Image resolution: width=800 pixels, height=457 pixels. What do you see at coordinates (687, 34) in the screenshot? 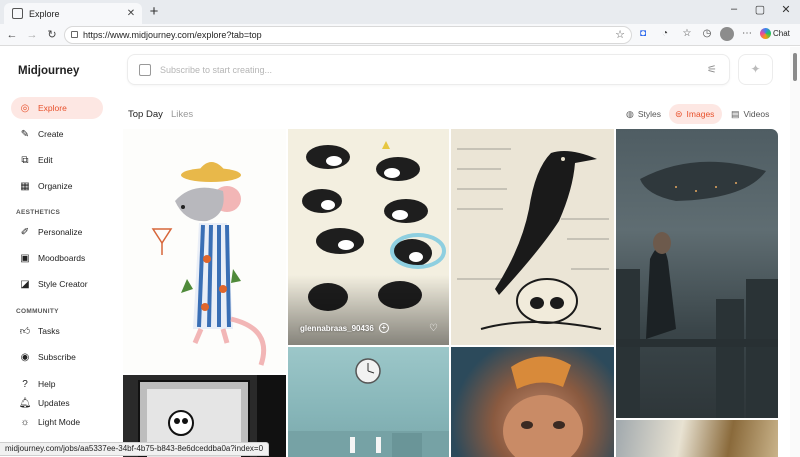
I see `favorites-icon: ☆` at bounding box center [687, 34].